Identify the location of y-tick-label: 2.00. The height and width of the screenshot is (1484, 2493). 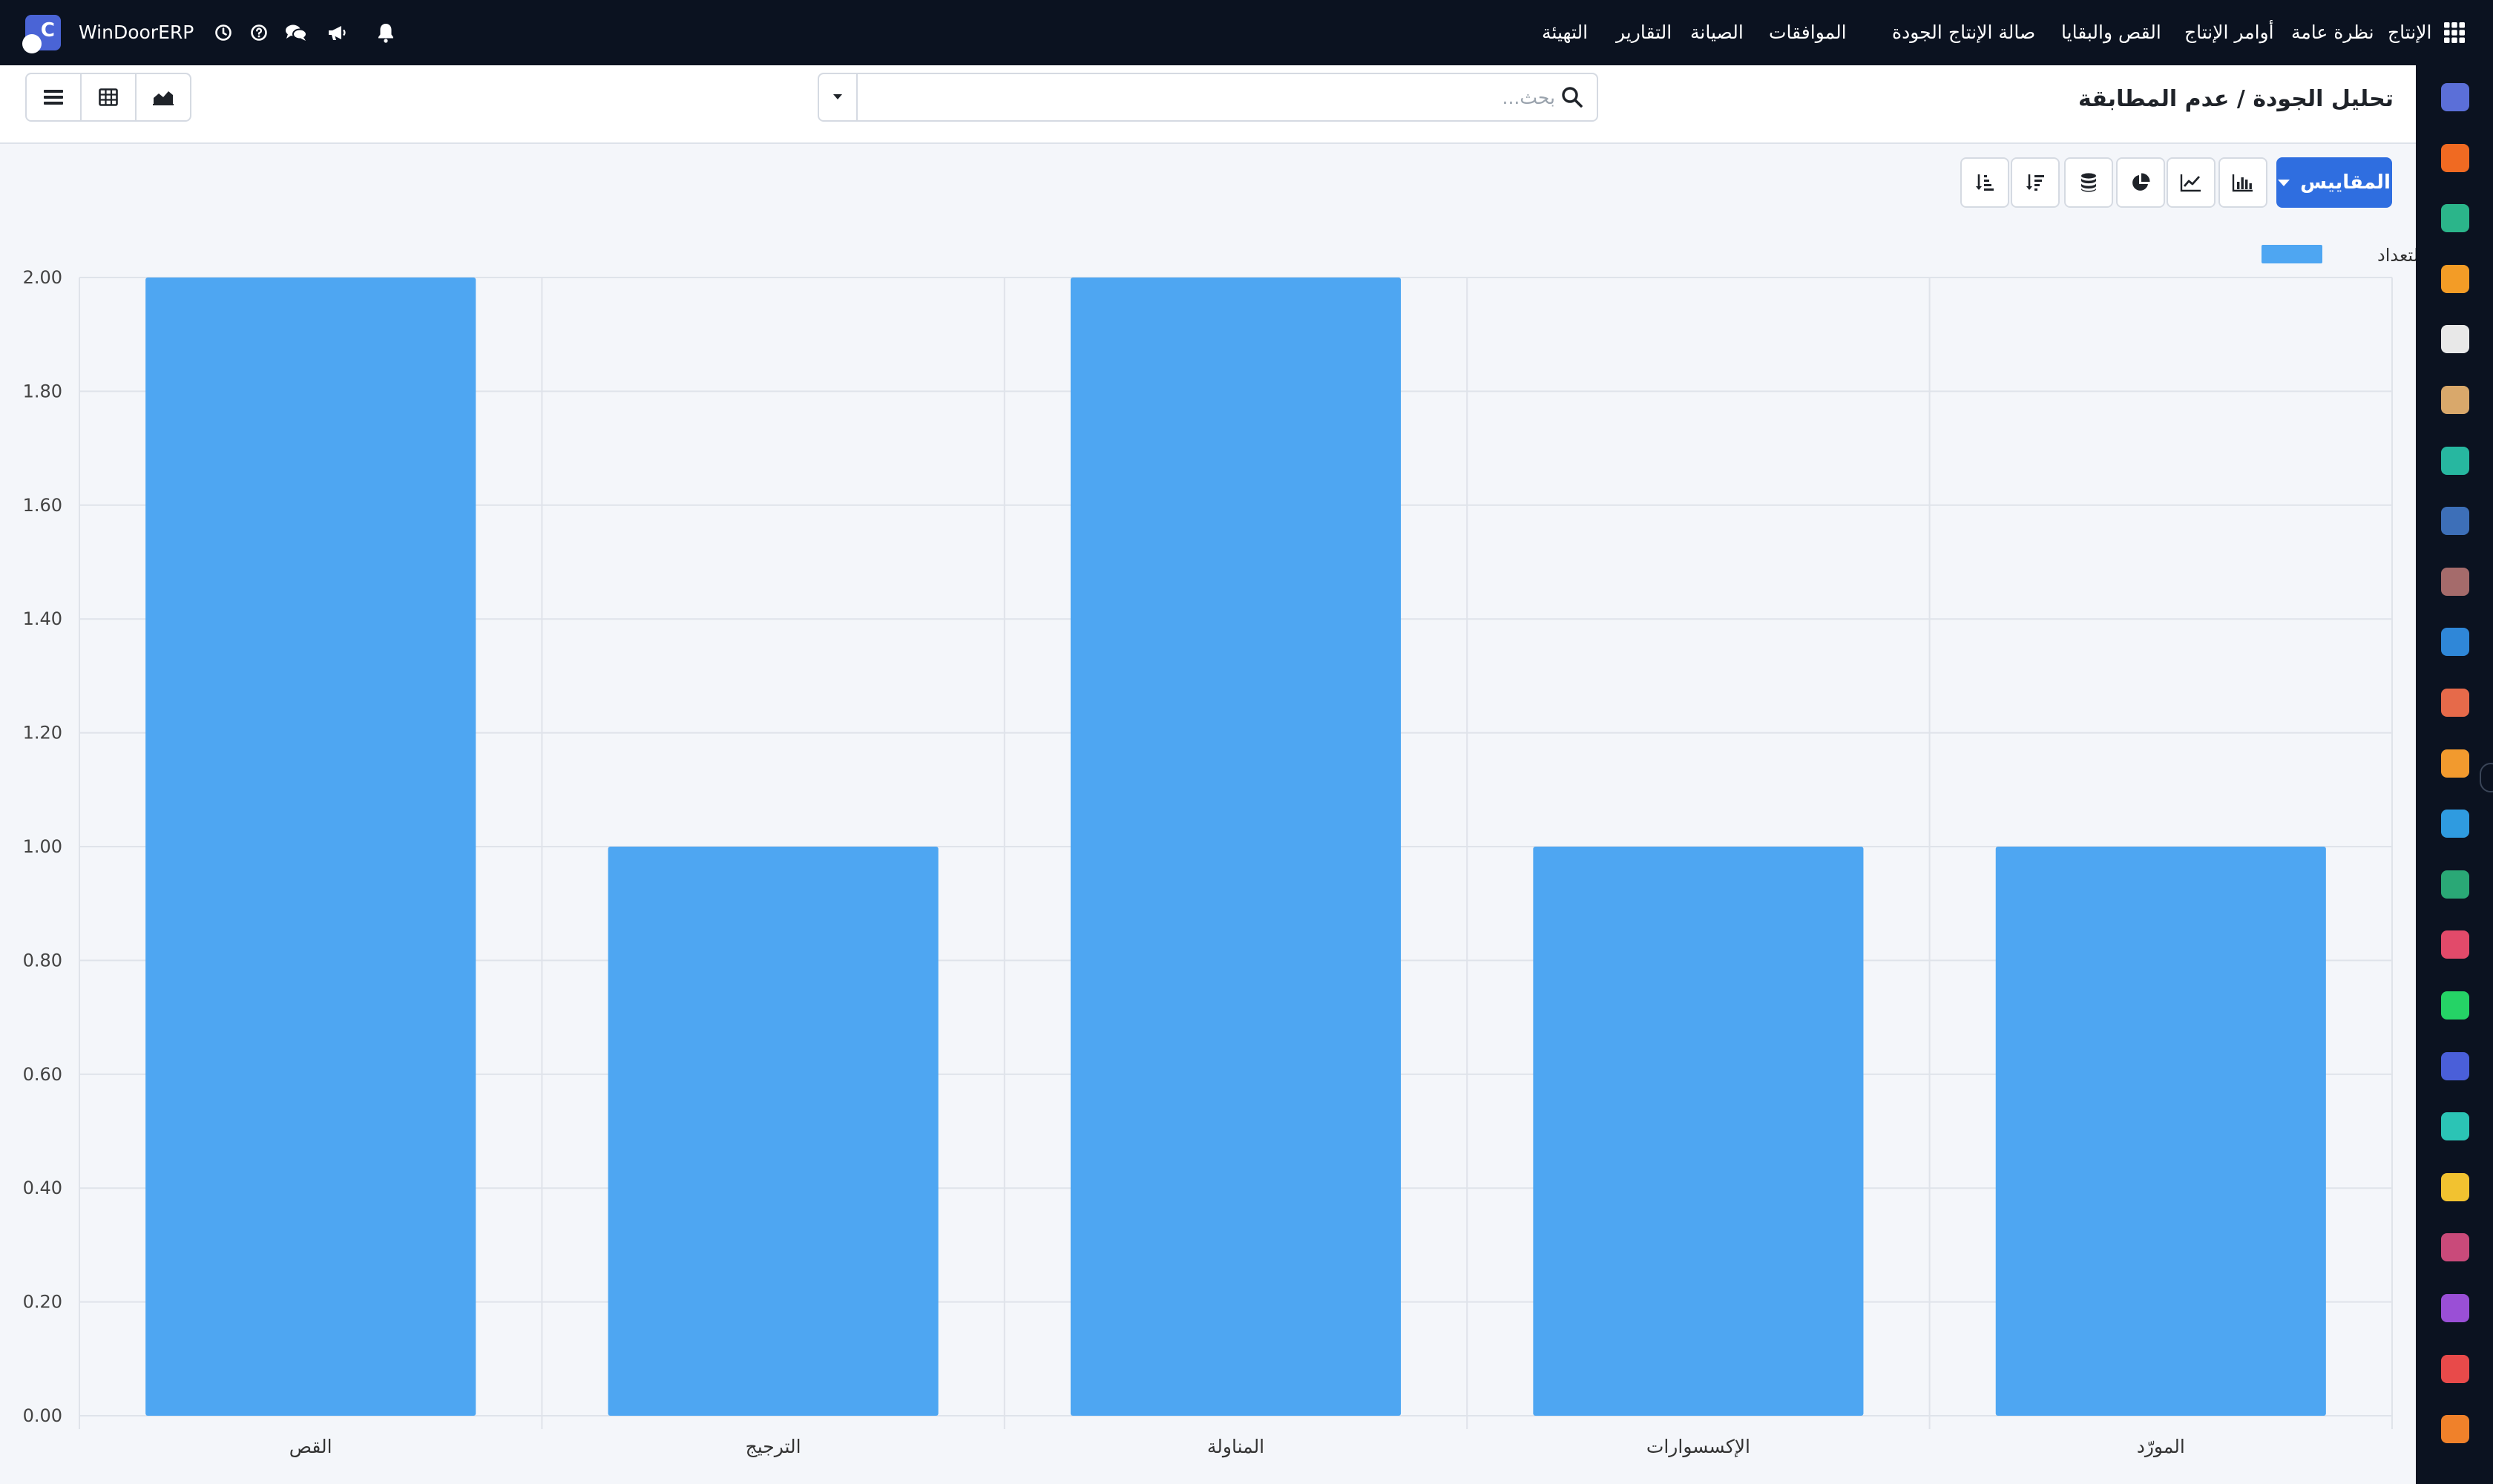
(42, 277).